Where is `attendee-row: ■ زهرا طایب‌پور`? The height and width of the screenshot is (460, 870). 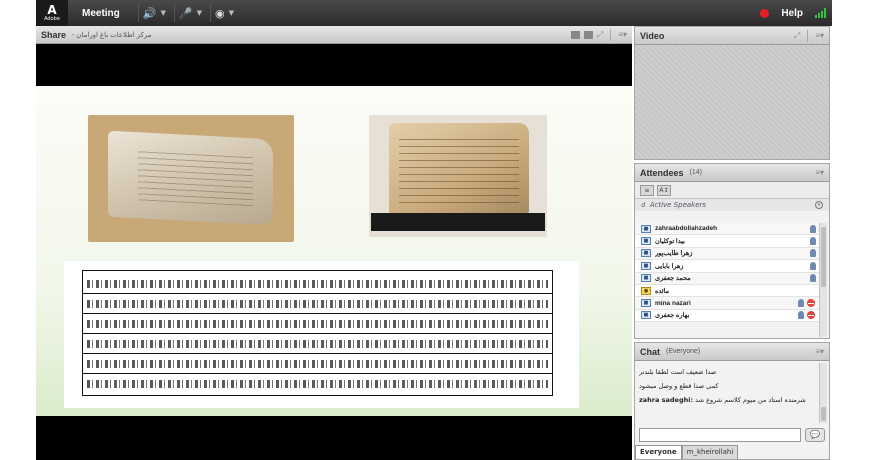
attendee-row: ■ زهرا طایب‌پور is located at coordinates (727, 254).